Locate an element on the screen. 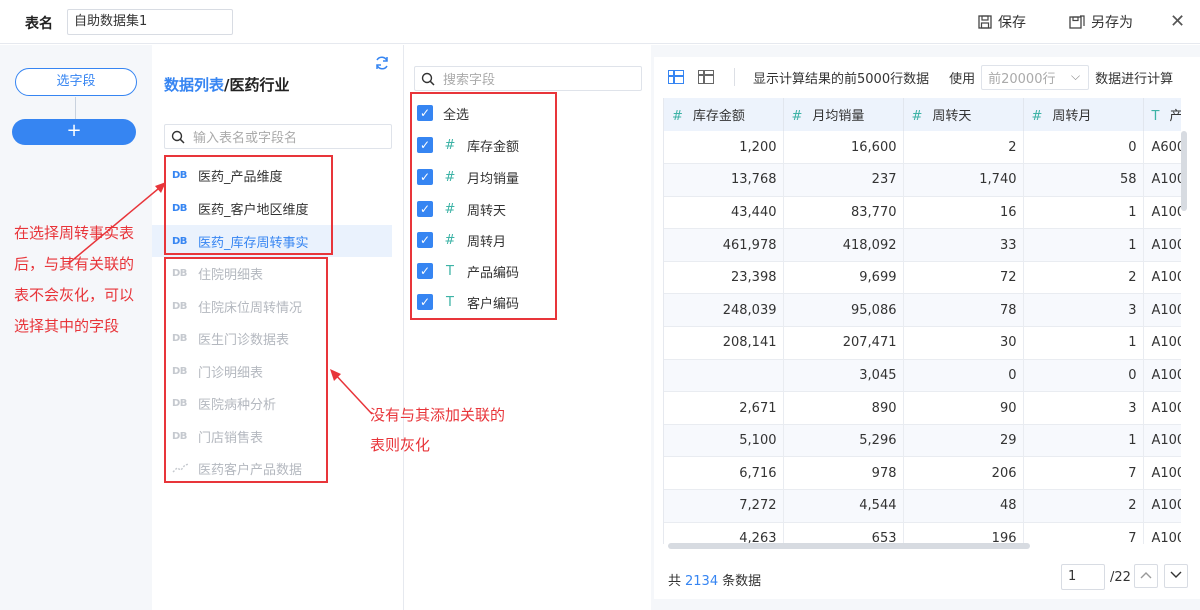  field-search-input: 搜索字段 is located at coordinates (528, 78).